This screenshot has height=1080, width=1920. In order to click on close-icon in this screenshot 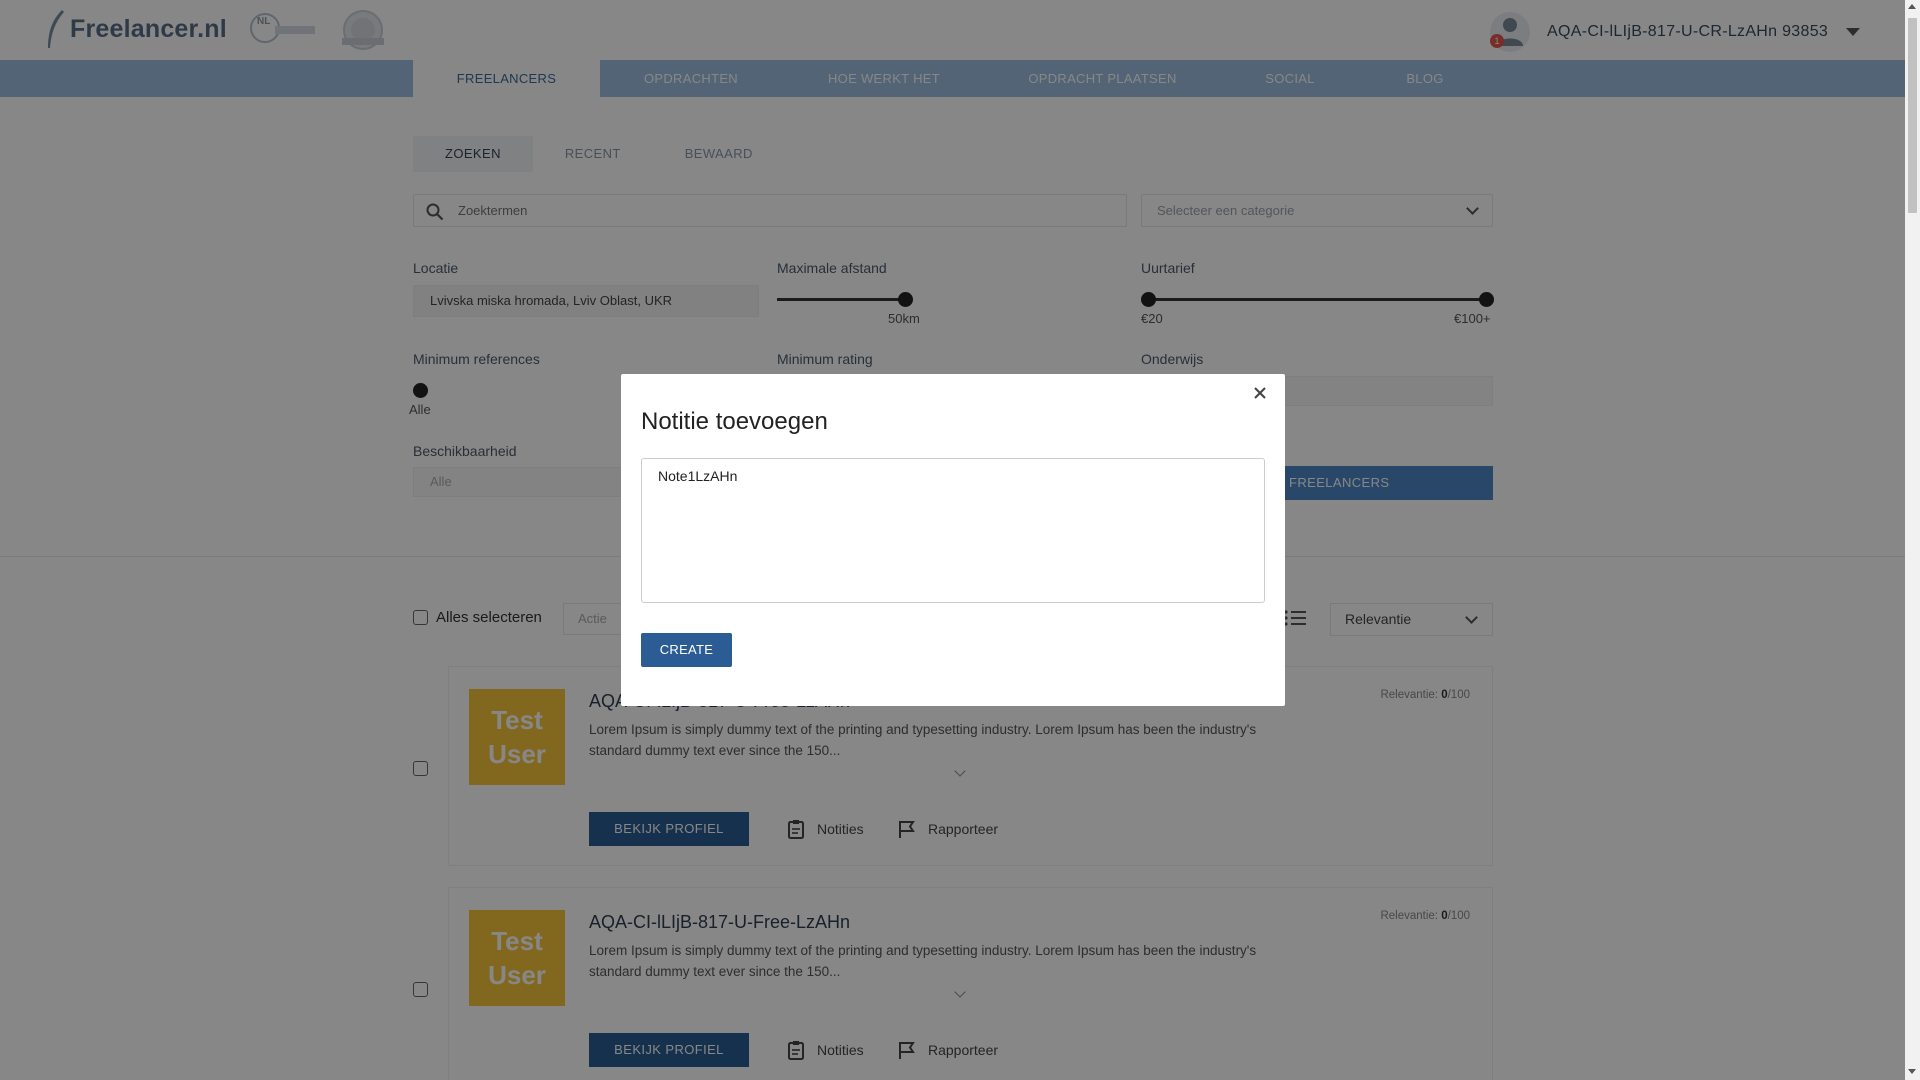, I will do `click(1260, 393)`.